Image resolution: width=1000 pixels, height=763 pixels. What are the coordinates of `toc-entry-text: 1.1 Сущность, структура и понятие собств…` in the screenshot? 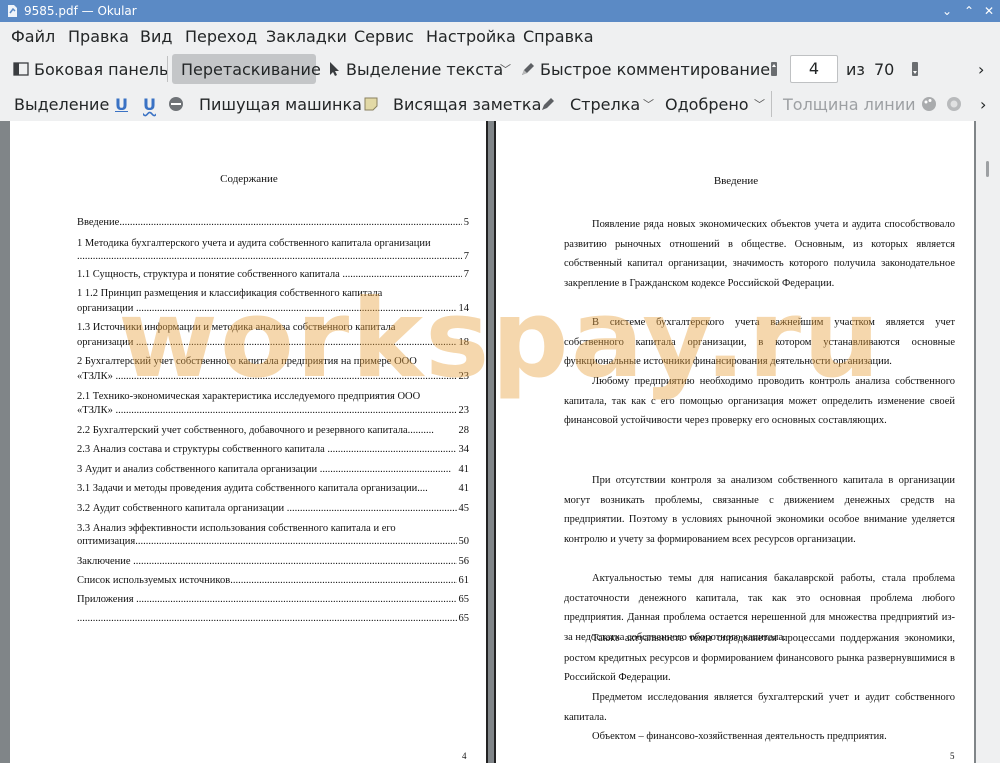 It's located at (273, 274).